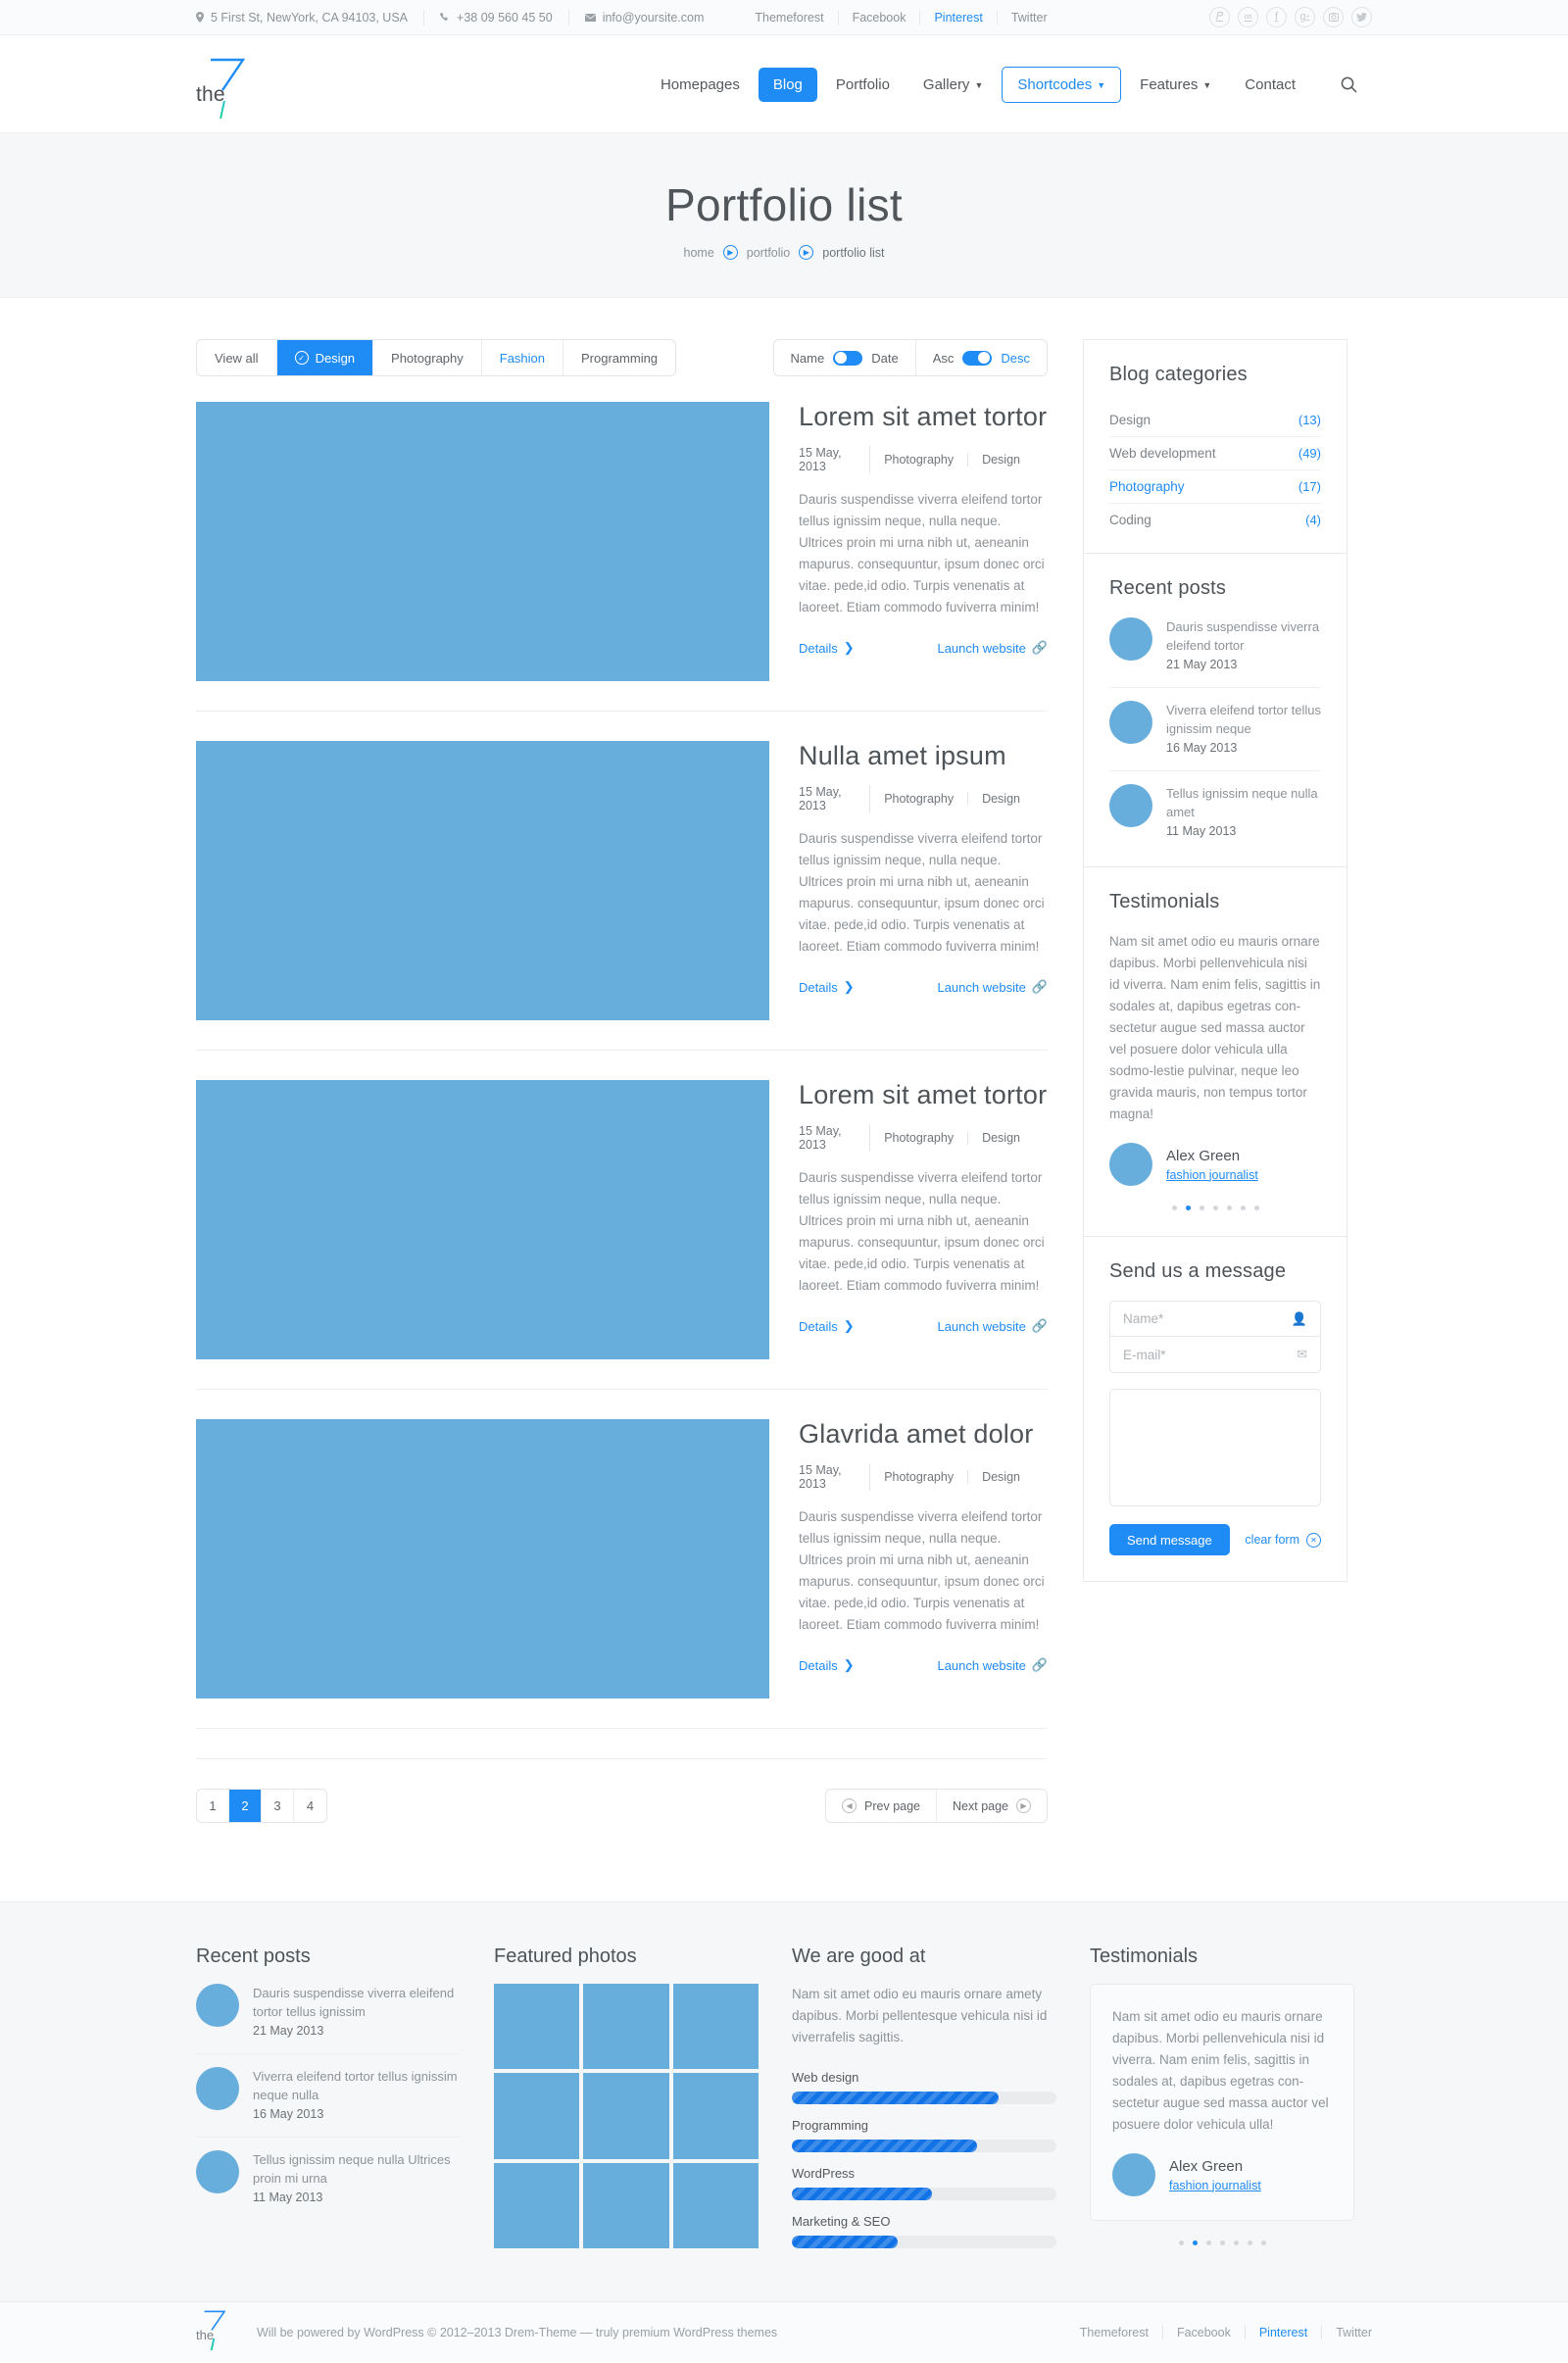  Describe the element at coordinates (1169, 1539) in the screenshot. I see `send-message-button: Send message` at that location.